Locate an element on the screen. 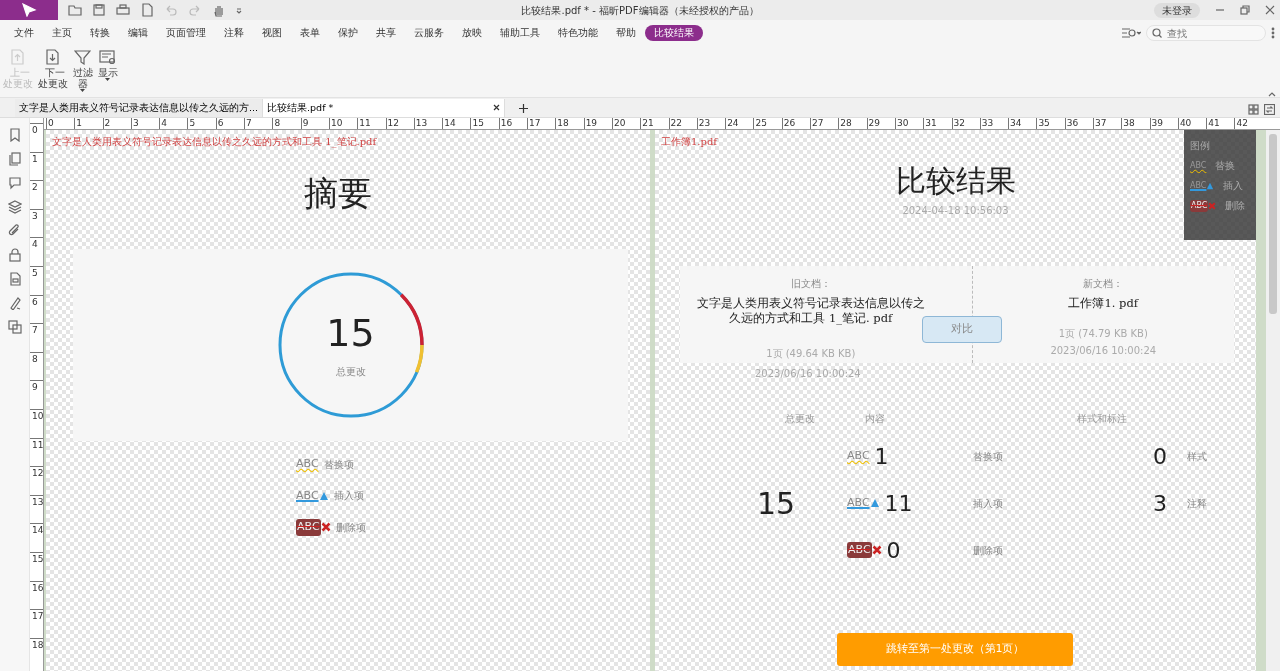 The width and height of the screenshot is (1280, 671). switch-icon is located at coordinates (1269, 109).